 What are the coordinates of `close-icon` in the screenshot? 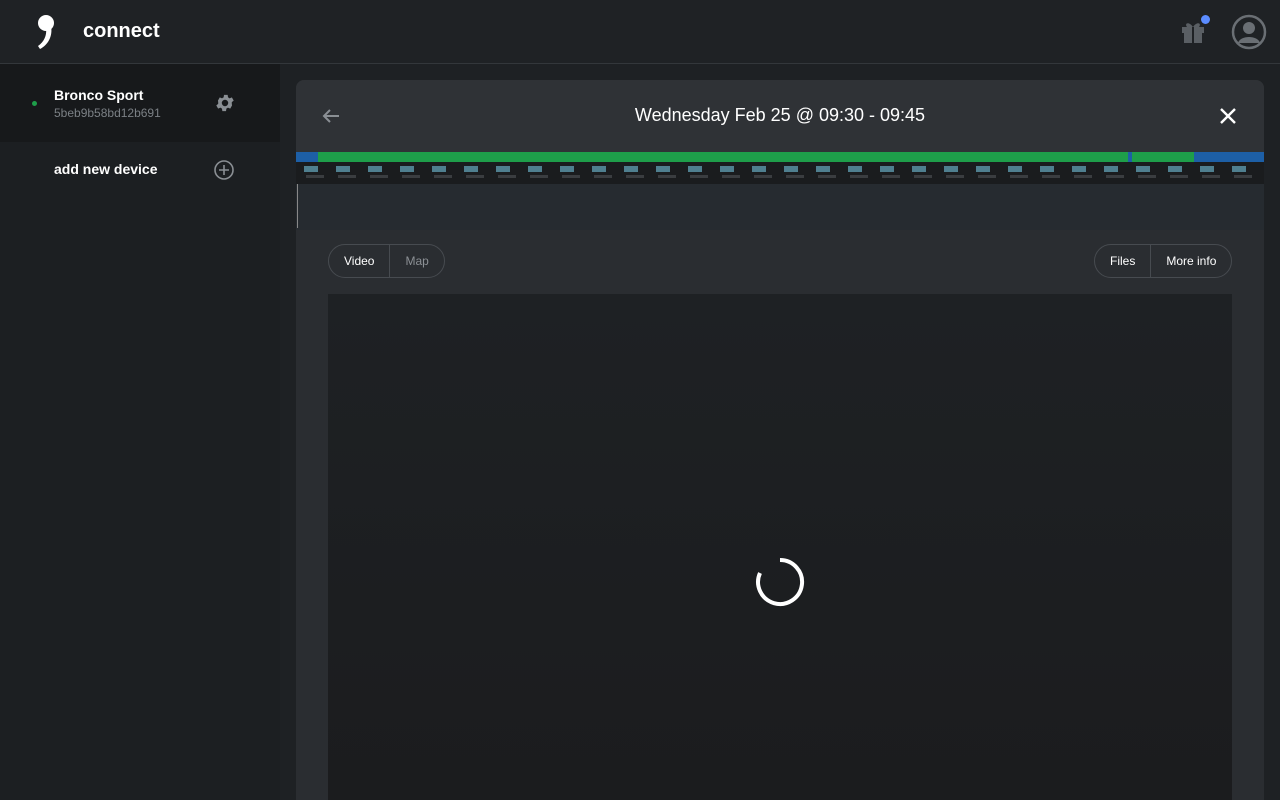 It's located at (1228, 116).